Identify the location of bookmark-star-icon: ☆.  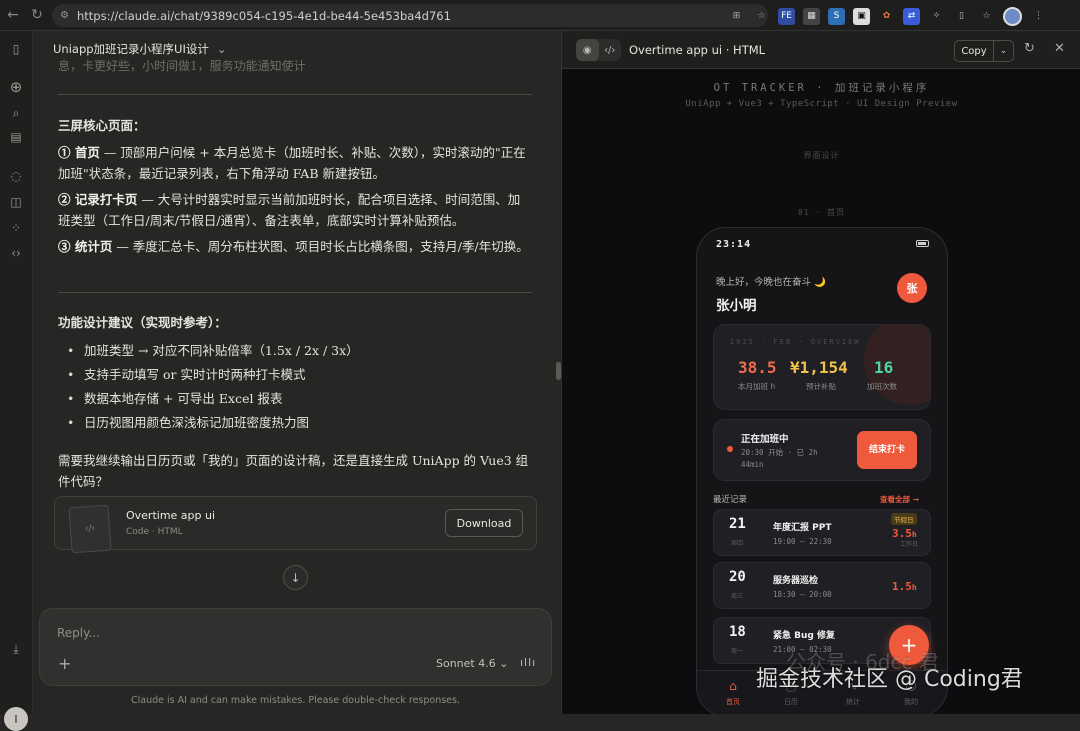
(761, 16).